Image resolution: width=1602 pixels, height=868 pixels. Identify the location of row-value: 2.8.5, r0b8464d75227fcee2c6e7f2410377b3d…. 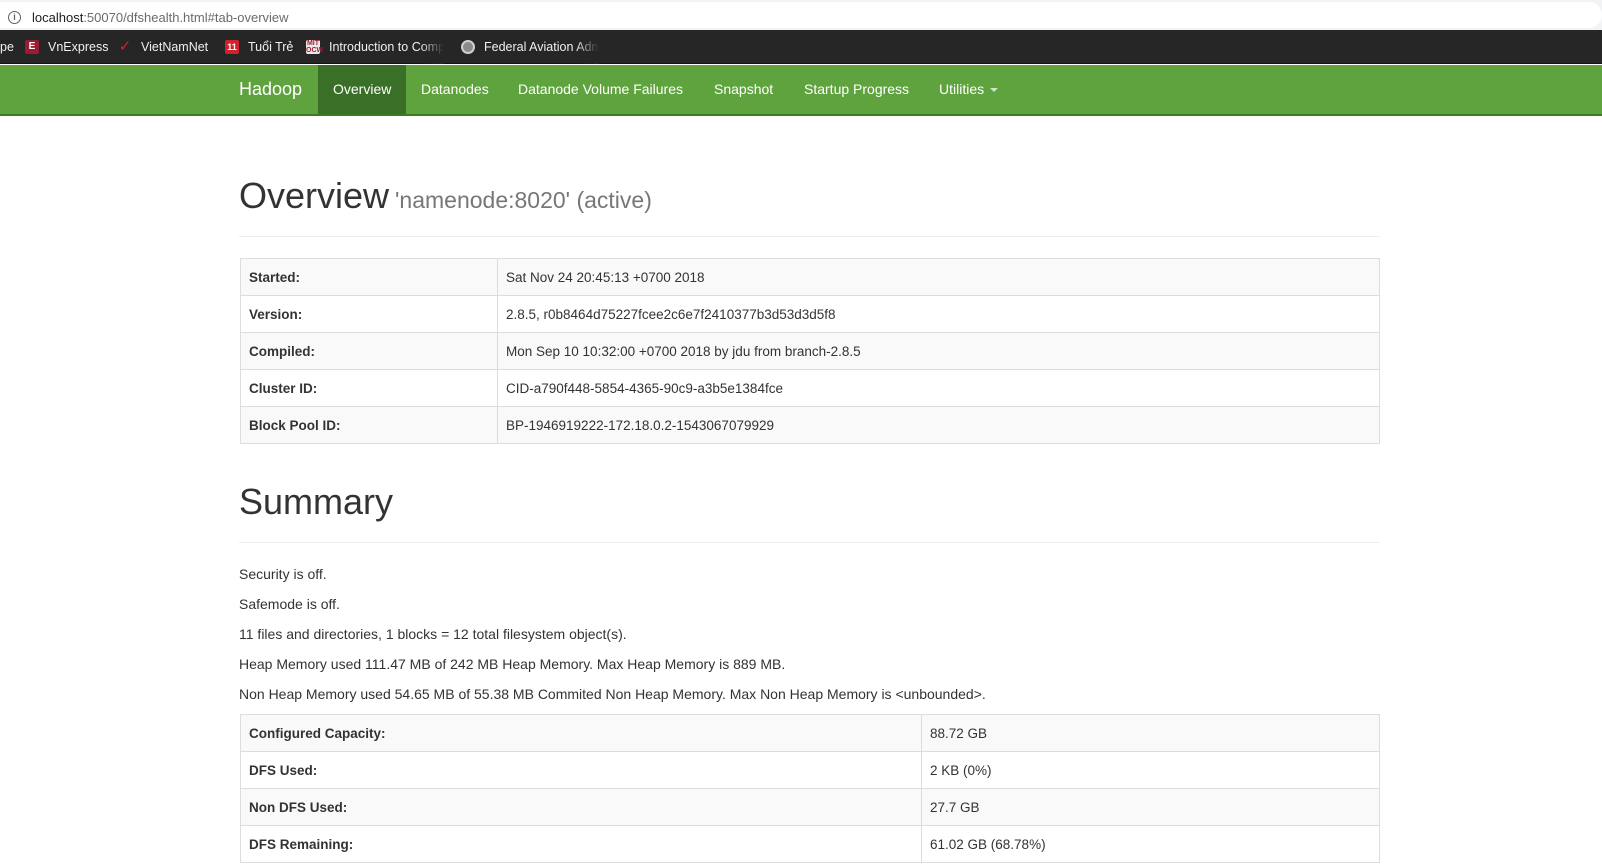
(938, 314).